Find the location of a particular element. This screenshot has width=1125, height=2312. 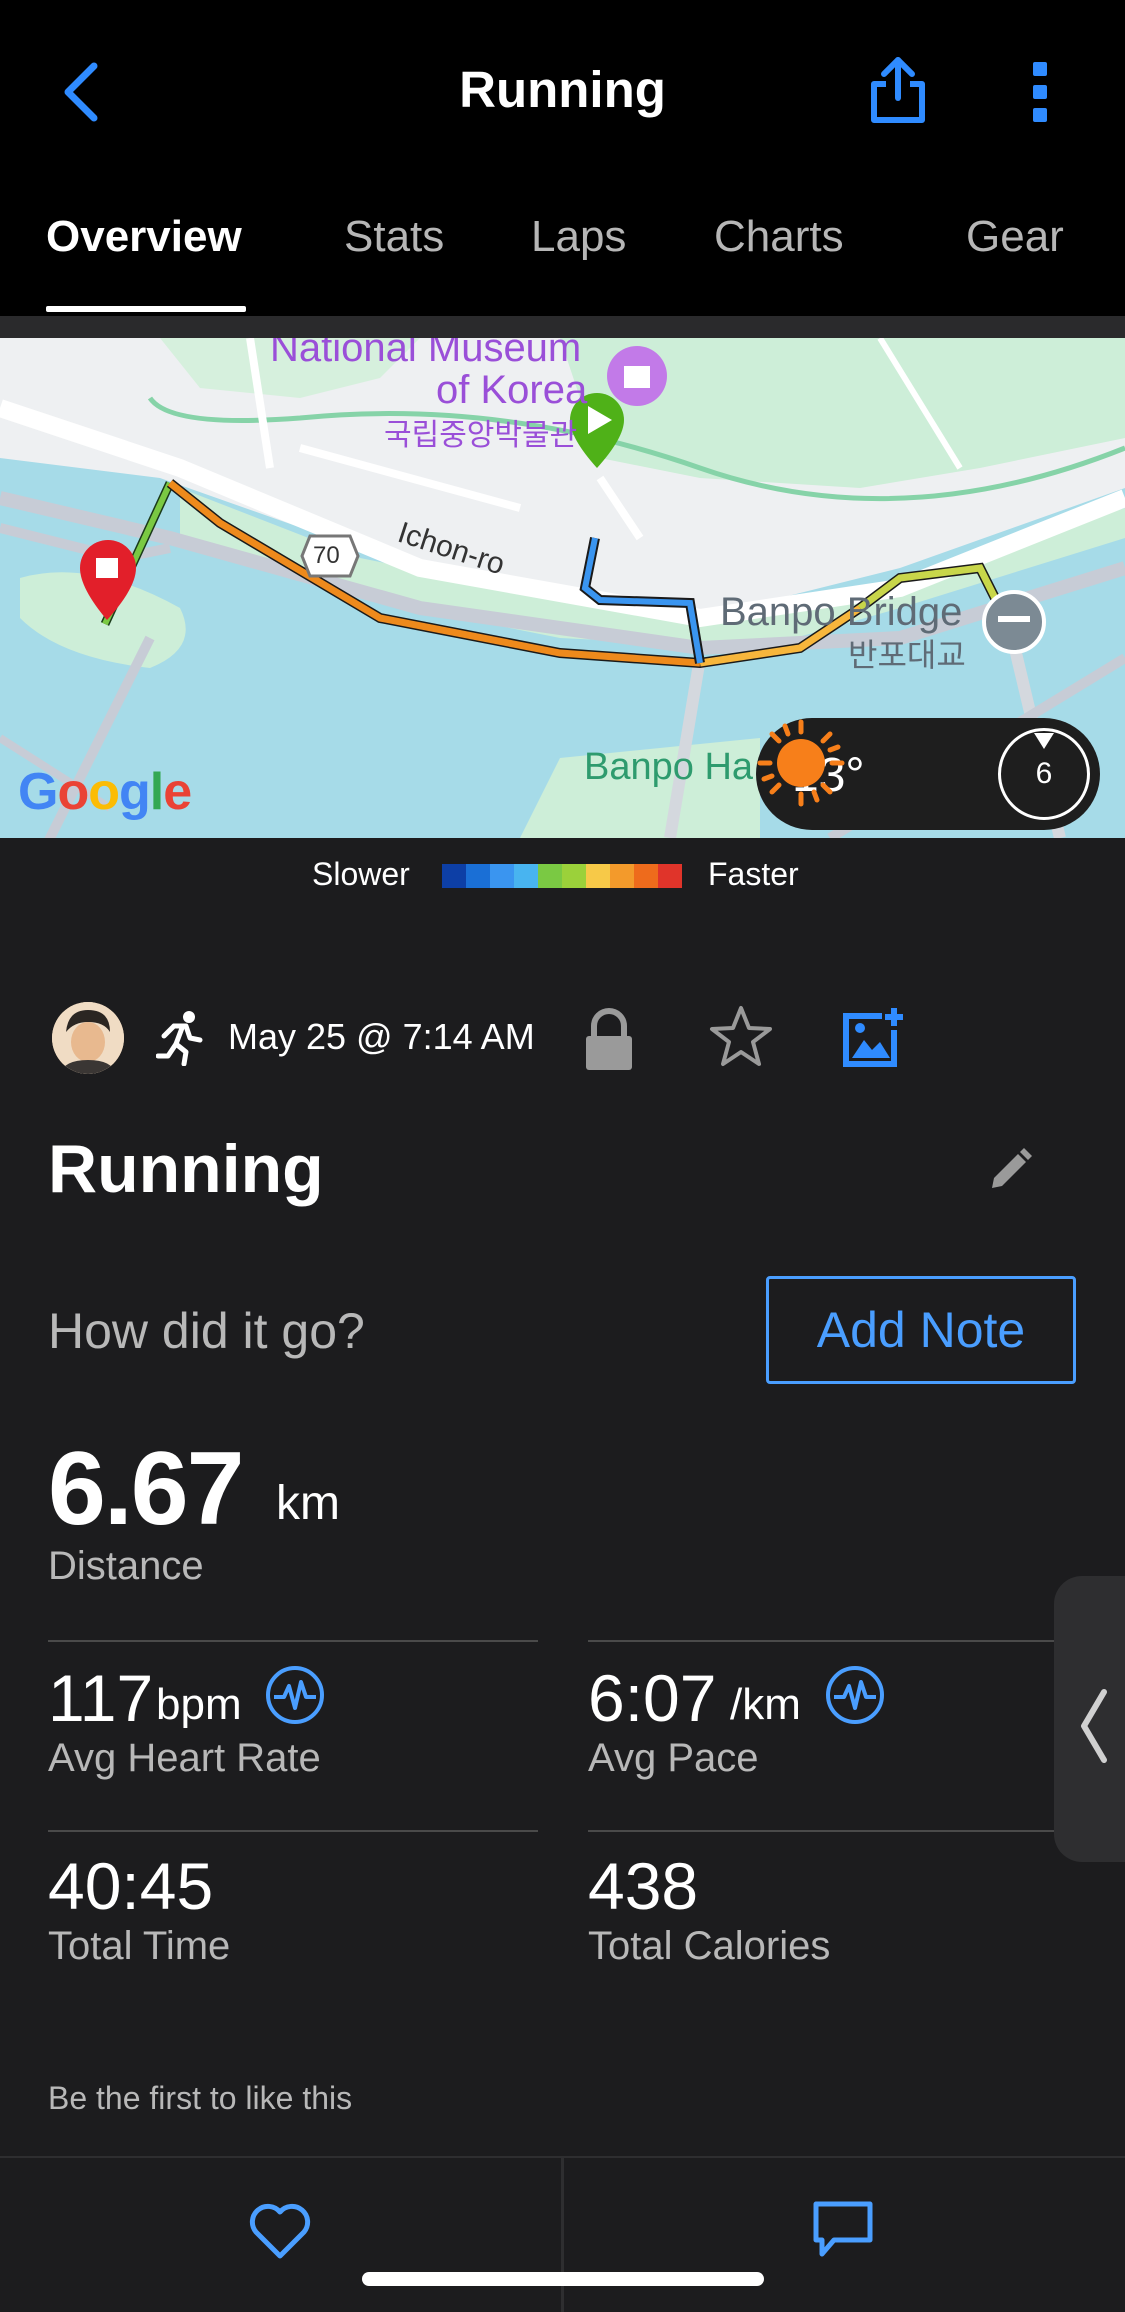

avatar is located at coordinates (88, 1038).